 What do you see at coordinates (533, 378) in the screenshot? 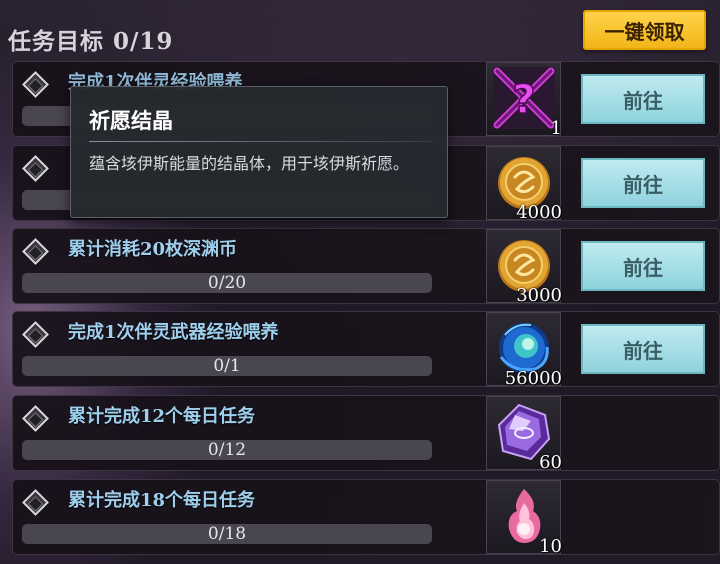
I see `reward-quantity: 56000` at bounding box center [533, 378].